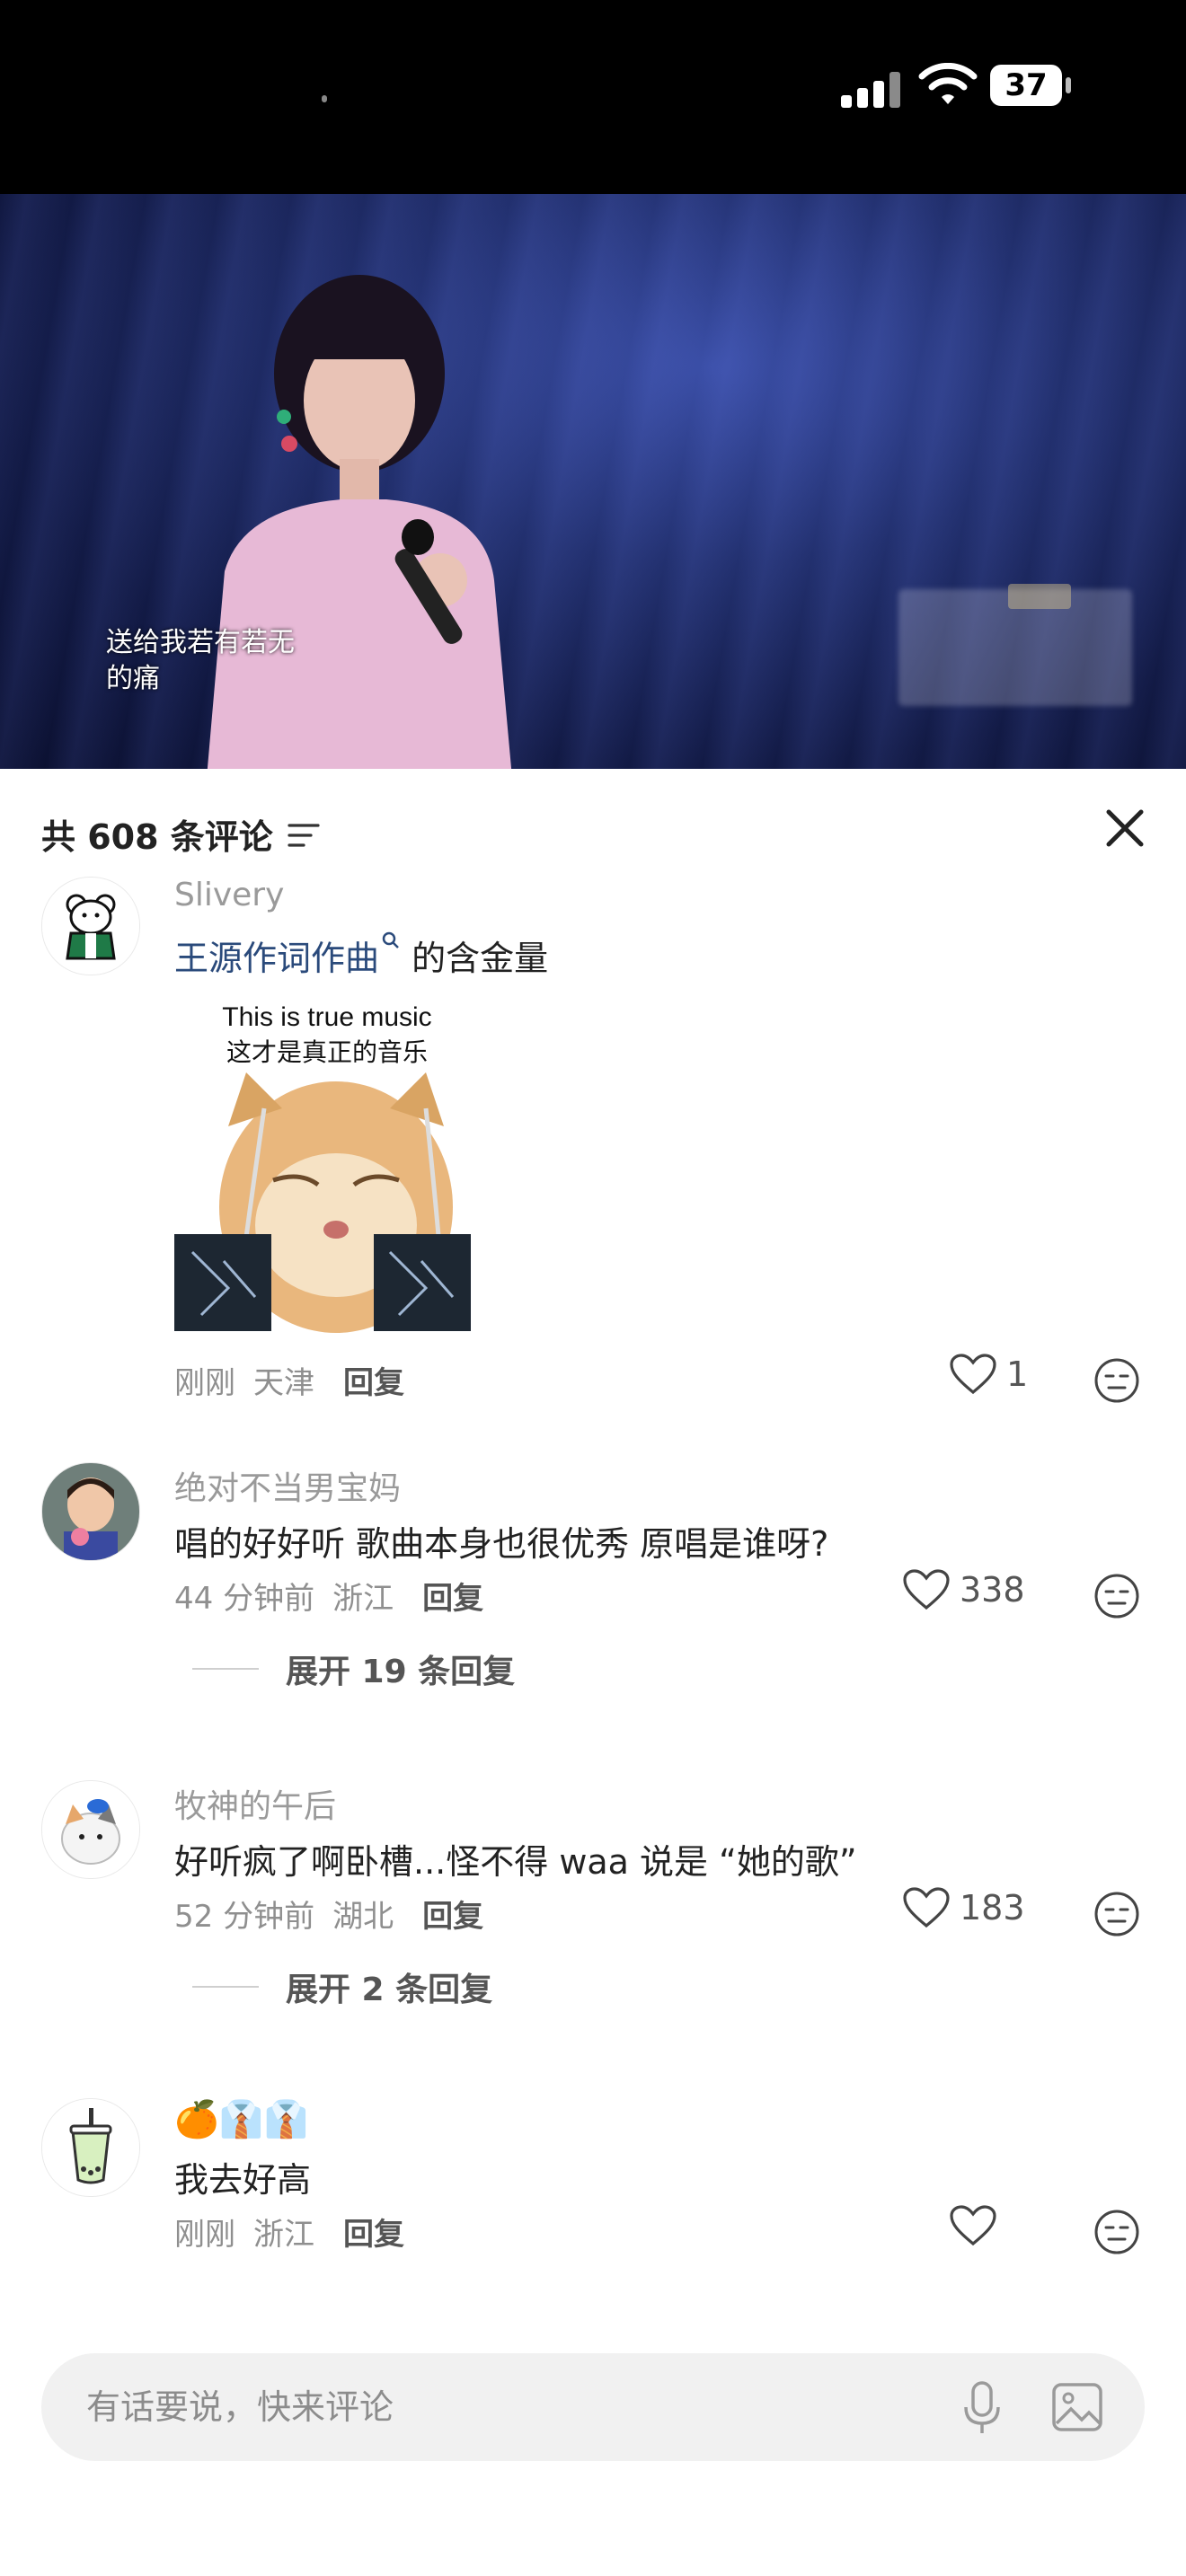 This screenshot has height=2576, width=1186. I want to click on expand-replies-button: 展开 2 条回复, so click(342, 1986).